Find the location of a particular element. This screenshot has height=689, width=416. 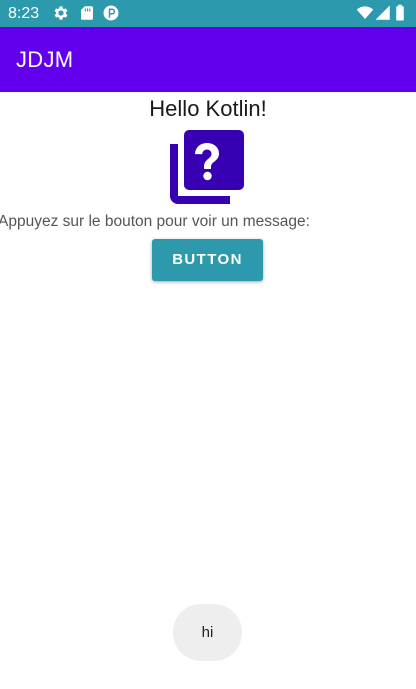

battery-icon is located at coordinates (400, 12).